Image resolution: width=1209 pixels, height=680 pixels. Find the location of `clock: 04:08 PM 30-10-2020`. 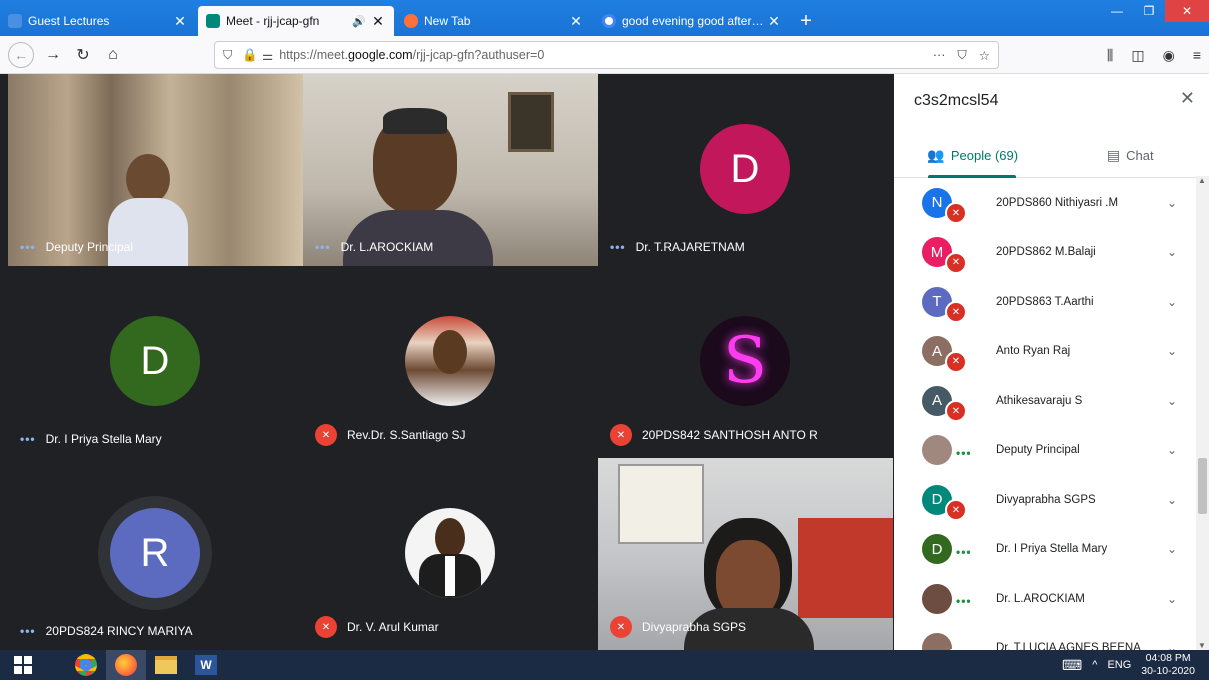

clock: 04:08 PM 30-10-2020 is located at coordinates (1168, 665).